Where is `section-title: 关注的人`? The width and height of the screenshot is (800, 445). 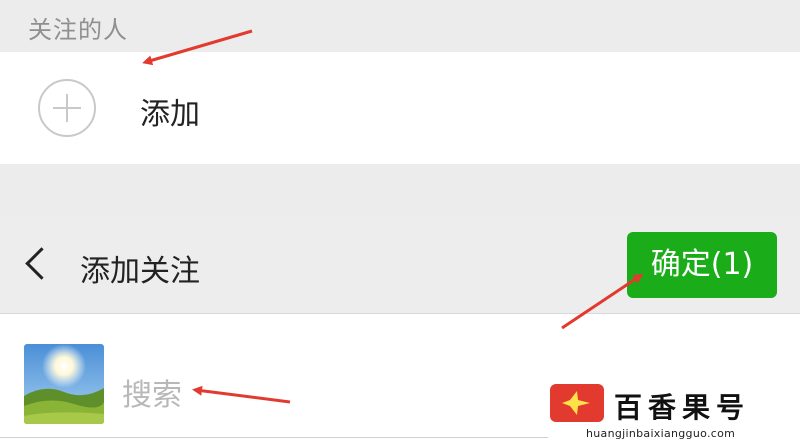
section-title: 关注的人 is located at coordinates (78, 30).